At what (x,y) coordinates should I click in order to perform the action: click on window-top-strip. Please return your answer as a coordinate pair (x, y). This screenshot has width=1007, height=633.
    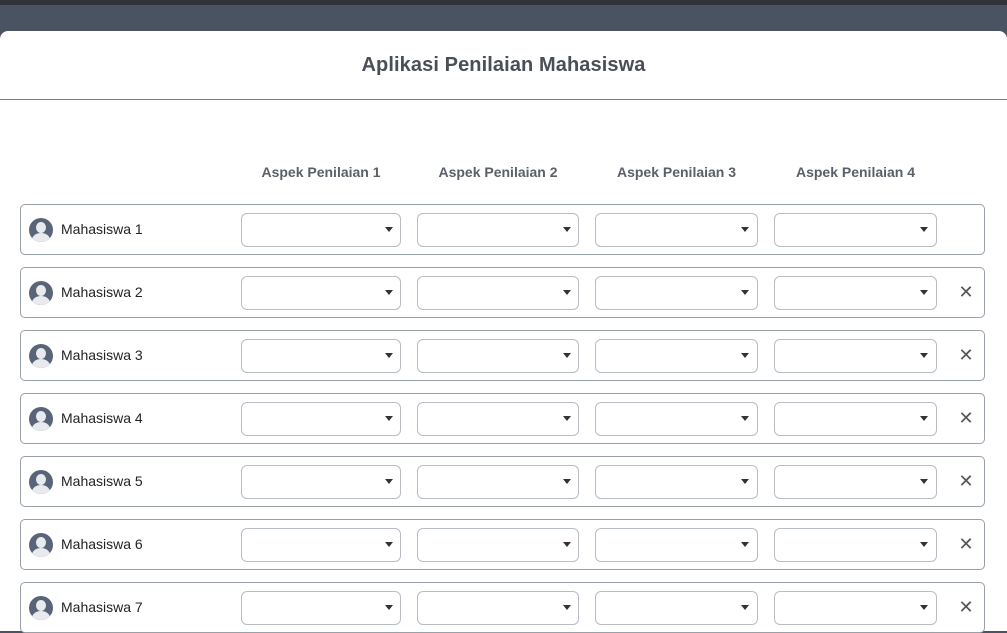
    Looking at the image, I should click on (503, 2).